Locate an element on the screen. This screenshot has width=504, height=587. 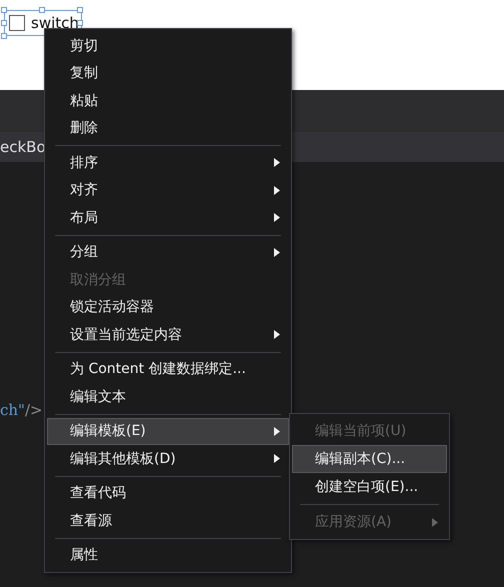
checkbox is located at coordinates (17, 23).